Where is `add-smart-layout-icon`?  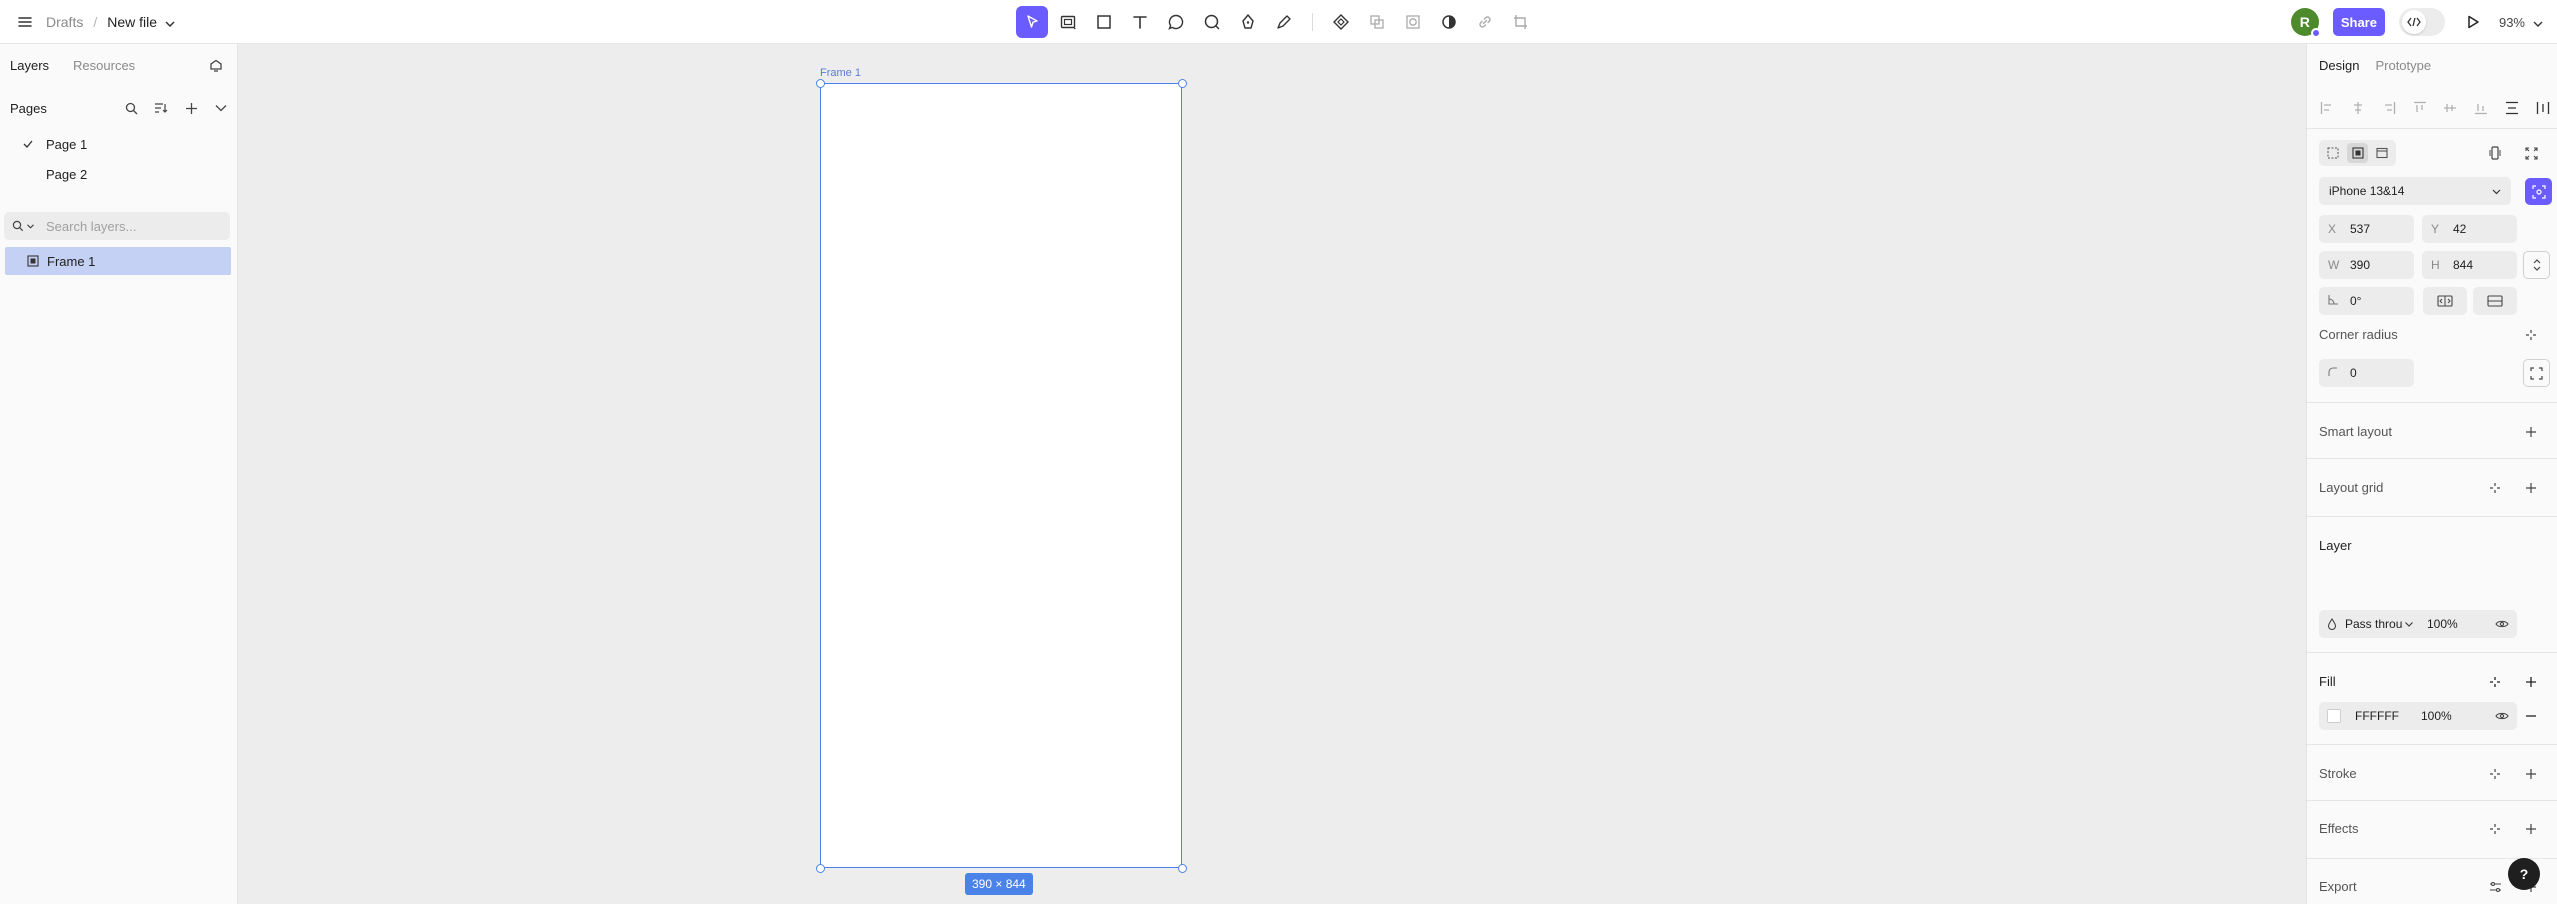 add-smart-layout-icon is located at coordinates (2531, 432).